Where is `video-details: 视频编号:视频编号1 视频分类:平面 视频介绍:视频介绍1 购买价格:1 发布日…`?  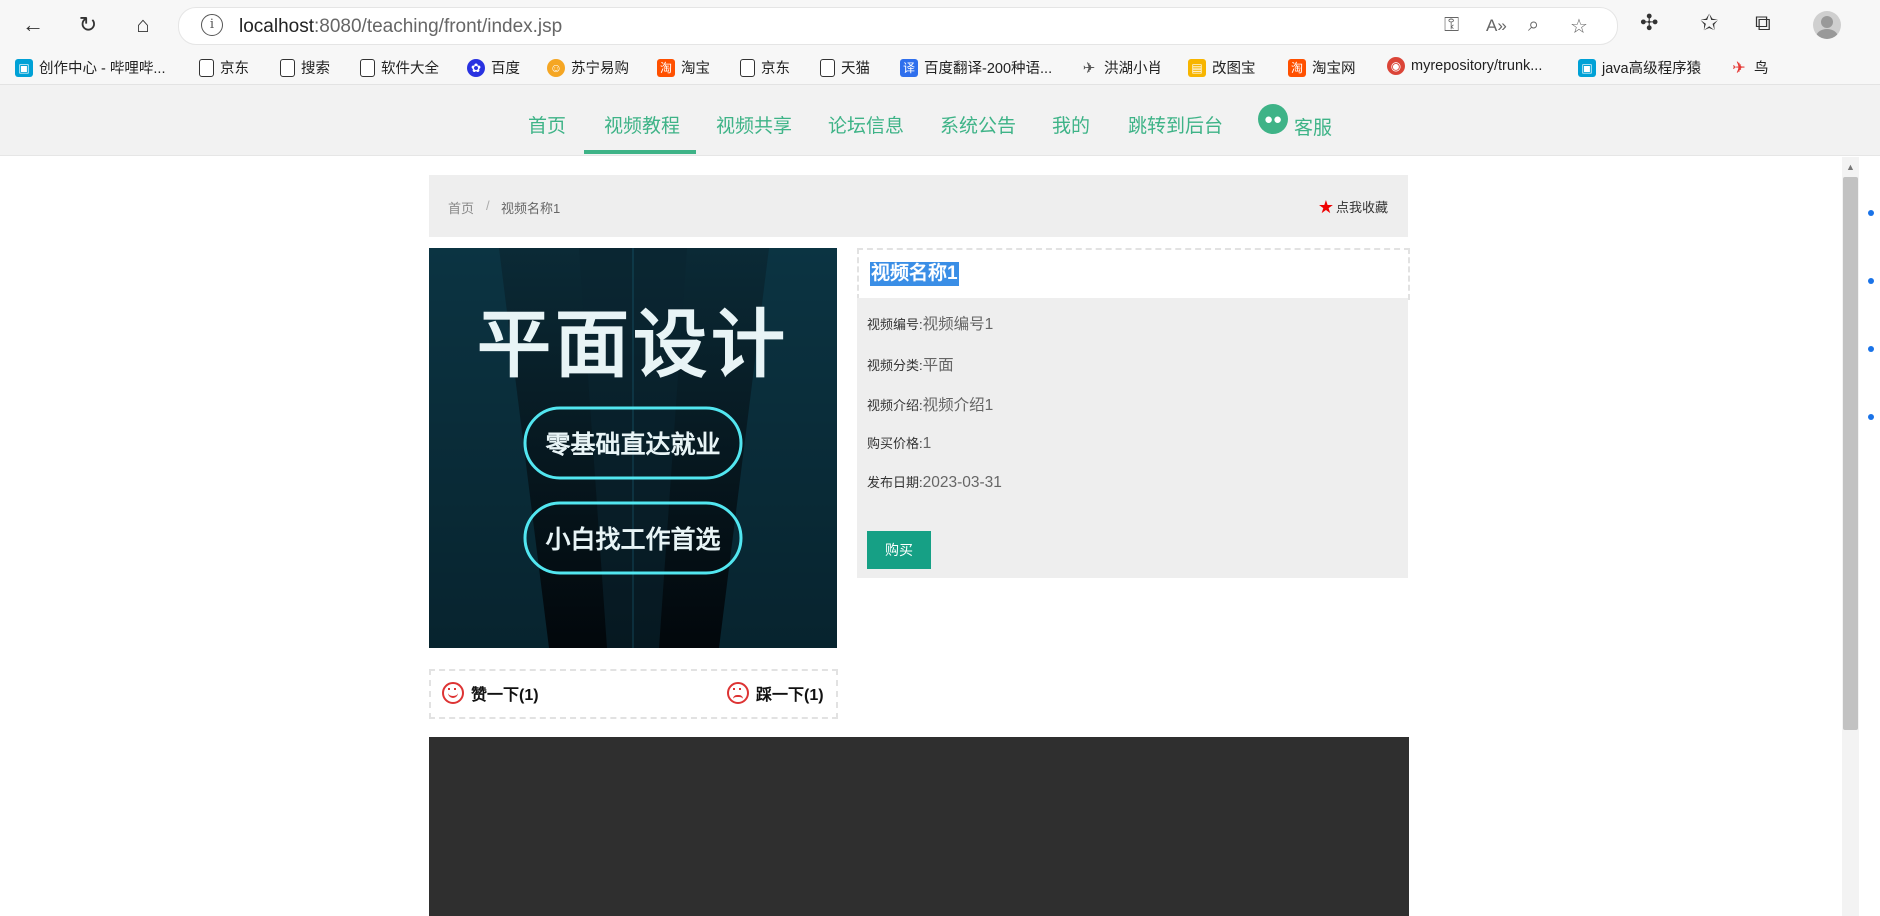
video-details: 视频编号:视频编号1 视频分类:平面 视频介绍:视频介绍1 购买价格:1 发布日… is located at coordinates (1132, 438).